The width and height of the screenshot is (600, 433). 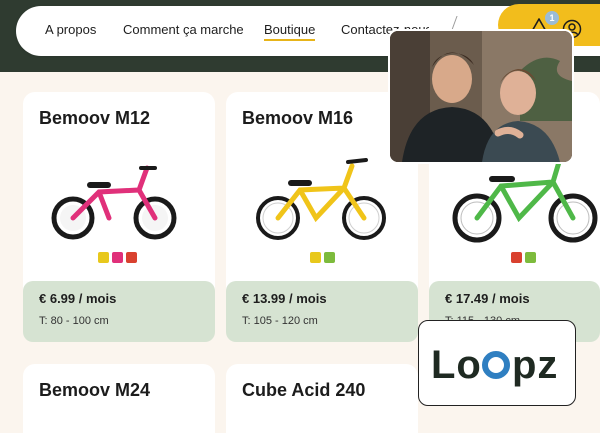 I want to click on product-name: Cube Acid 240, so click(x=304, y=390).